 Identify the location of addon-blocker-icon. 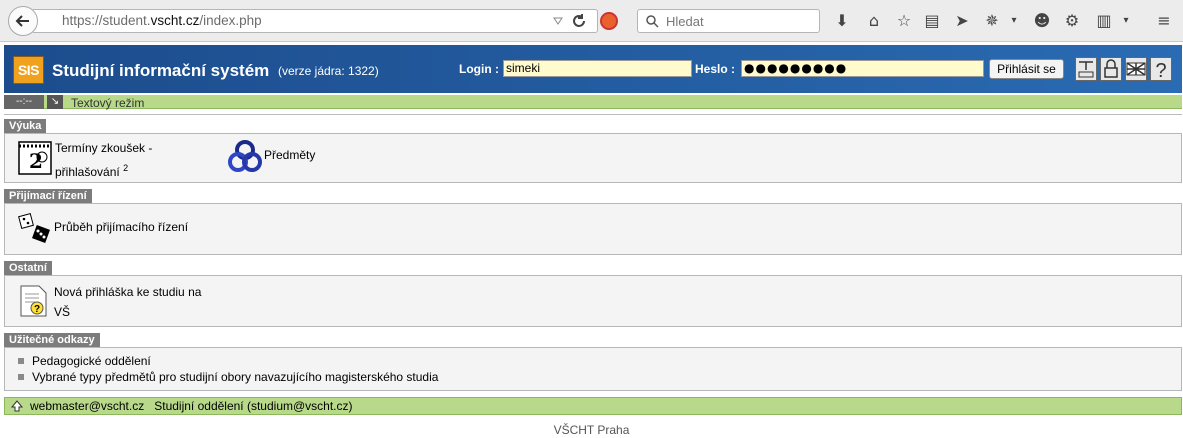
(609, 21).